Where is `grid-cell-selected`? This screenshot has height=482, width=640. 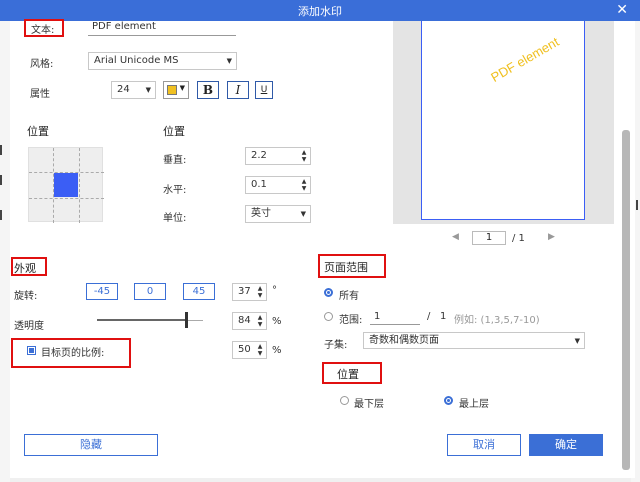 grid-cell-selected is located at coordinates (66, 185).